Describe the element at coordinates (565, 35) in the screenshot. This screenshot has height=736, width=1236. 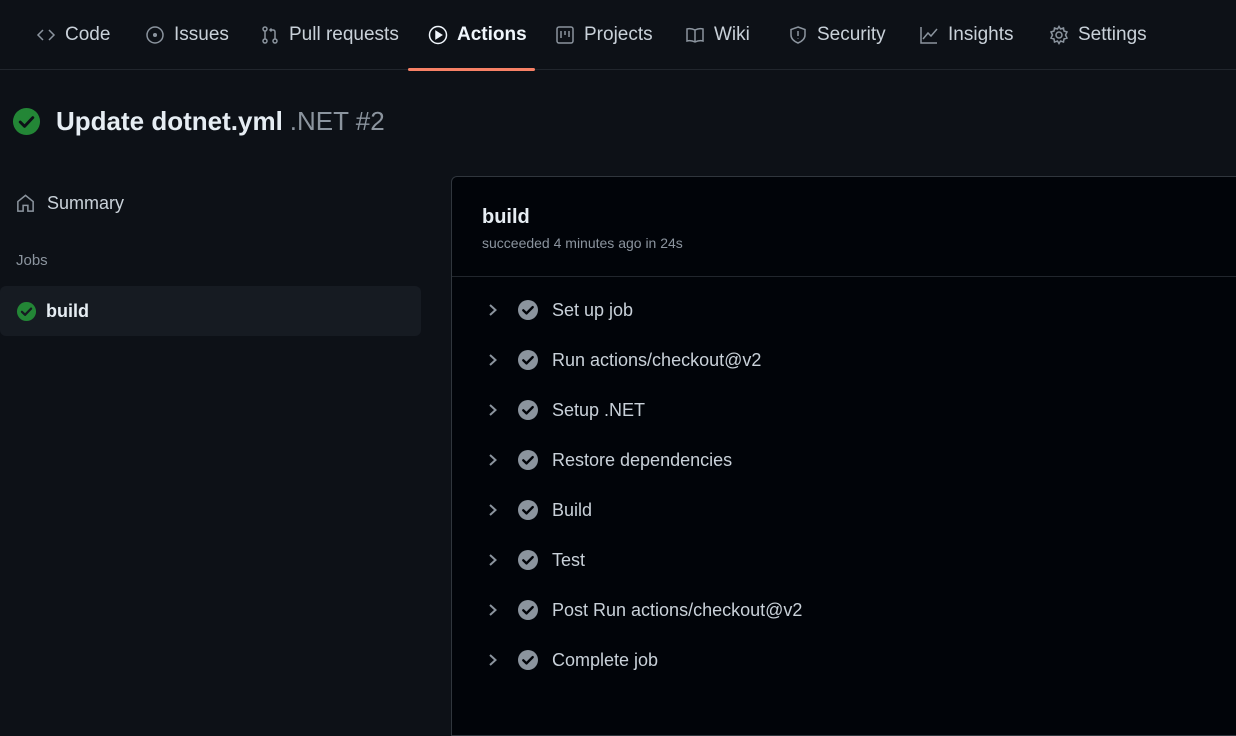
I see `project-icon` at that location.